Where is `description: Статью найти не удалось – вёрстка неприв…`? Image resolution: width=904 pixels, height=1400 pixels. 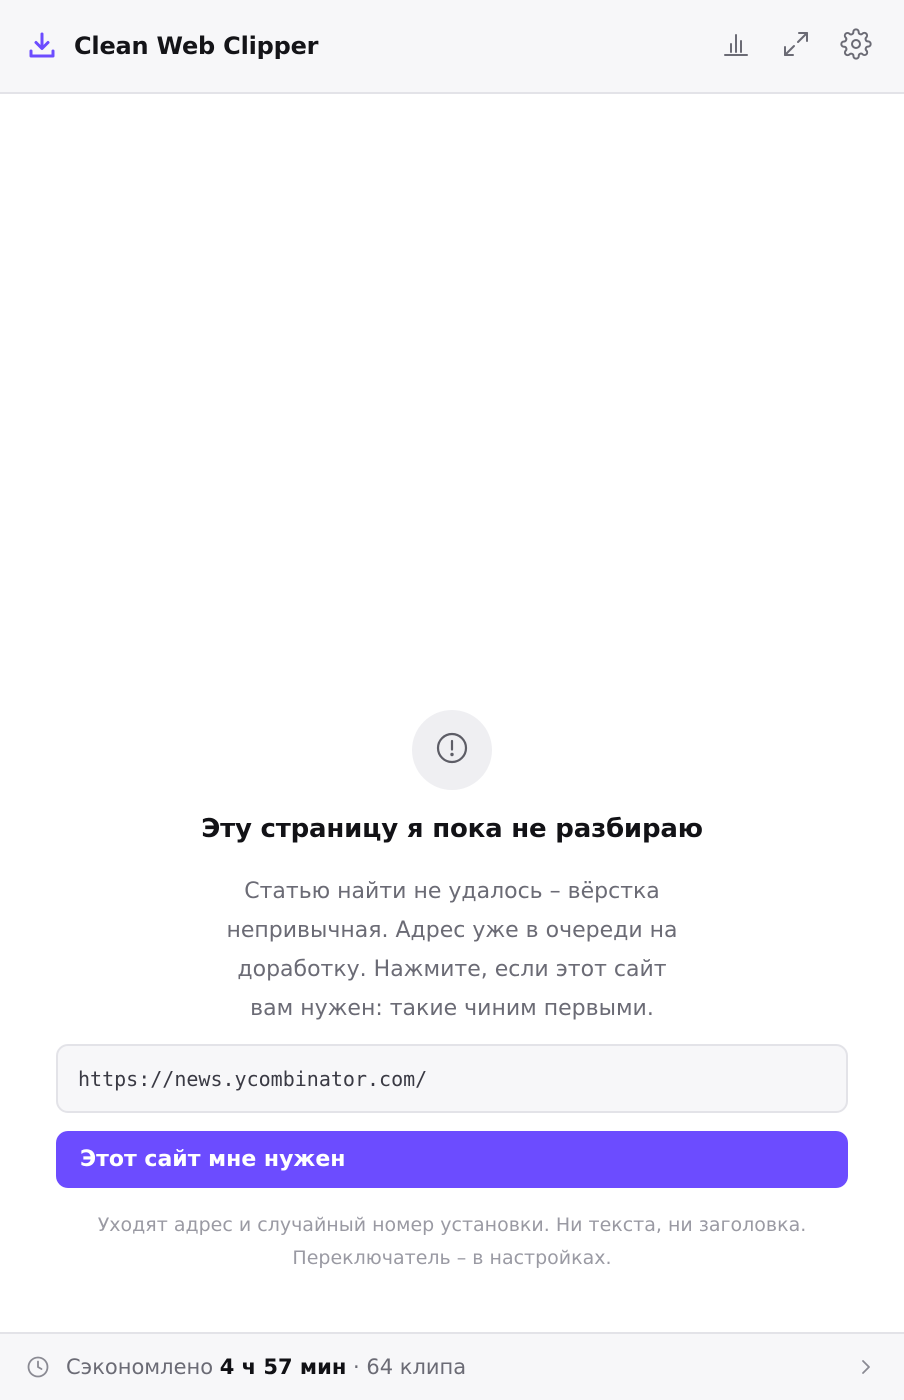 description: Статью найти не удалось – вёрстка неприв… is located at coordinates (452, 950).